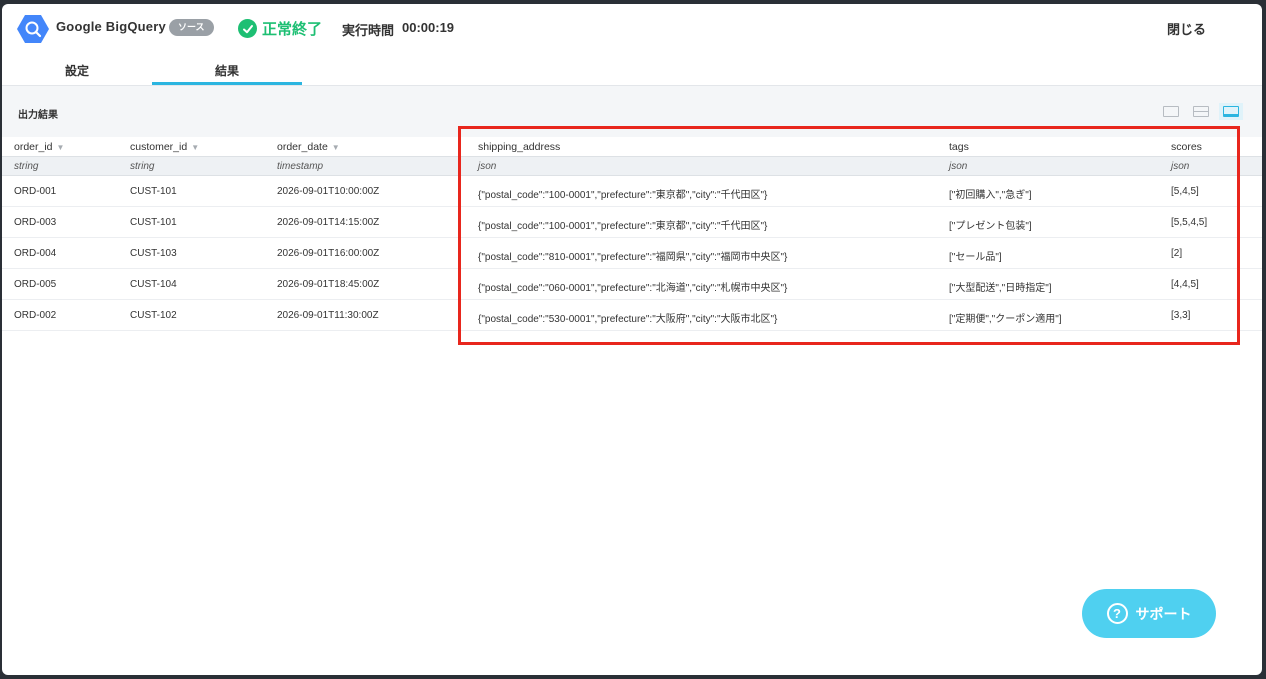 The width and height of the screenshot is (1266, 679). What do you see at coordinates (292, 29) in the screenshot?
I see `status-label: 正常終了` at bounding box center [292, 29].